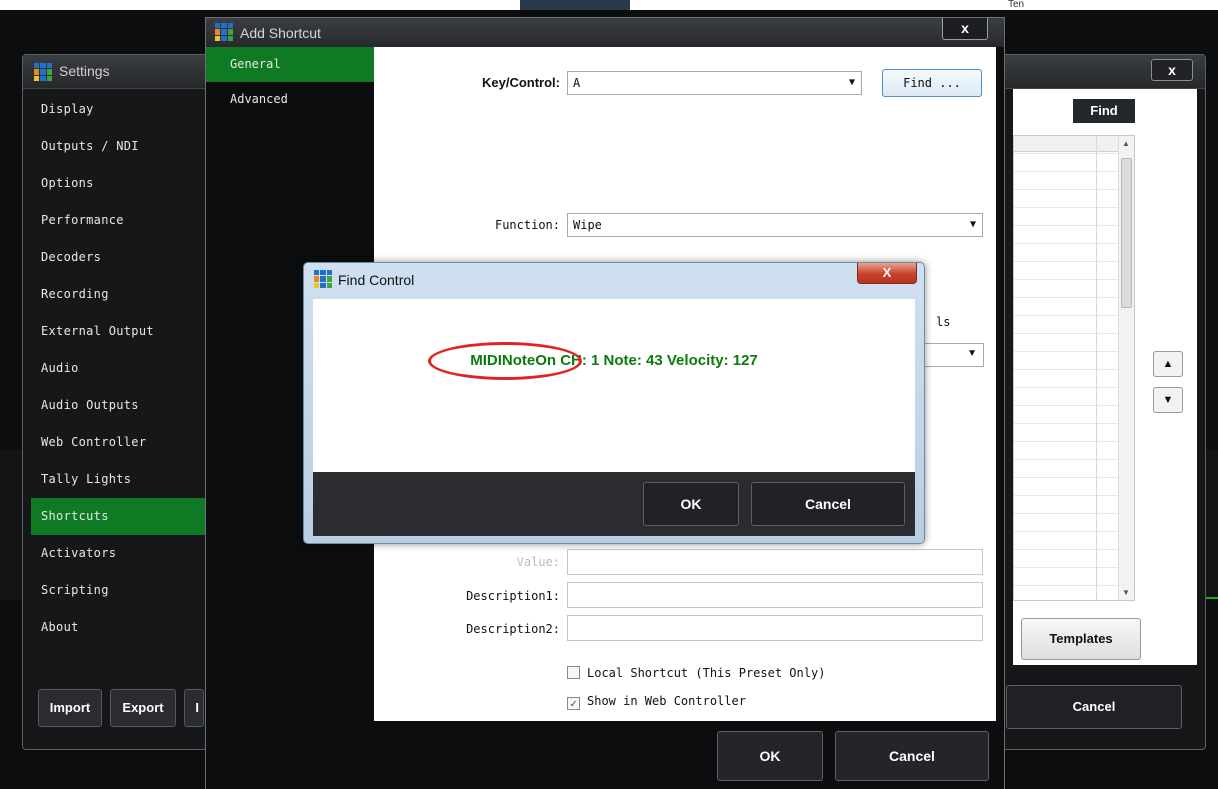 The width and height of the screenshot is (1218, 789). Describe the element at coordinates (126, 146) in the screenshot. I see `settings-nav-outputs-ndi: Outputs / NDI` at that location.